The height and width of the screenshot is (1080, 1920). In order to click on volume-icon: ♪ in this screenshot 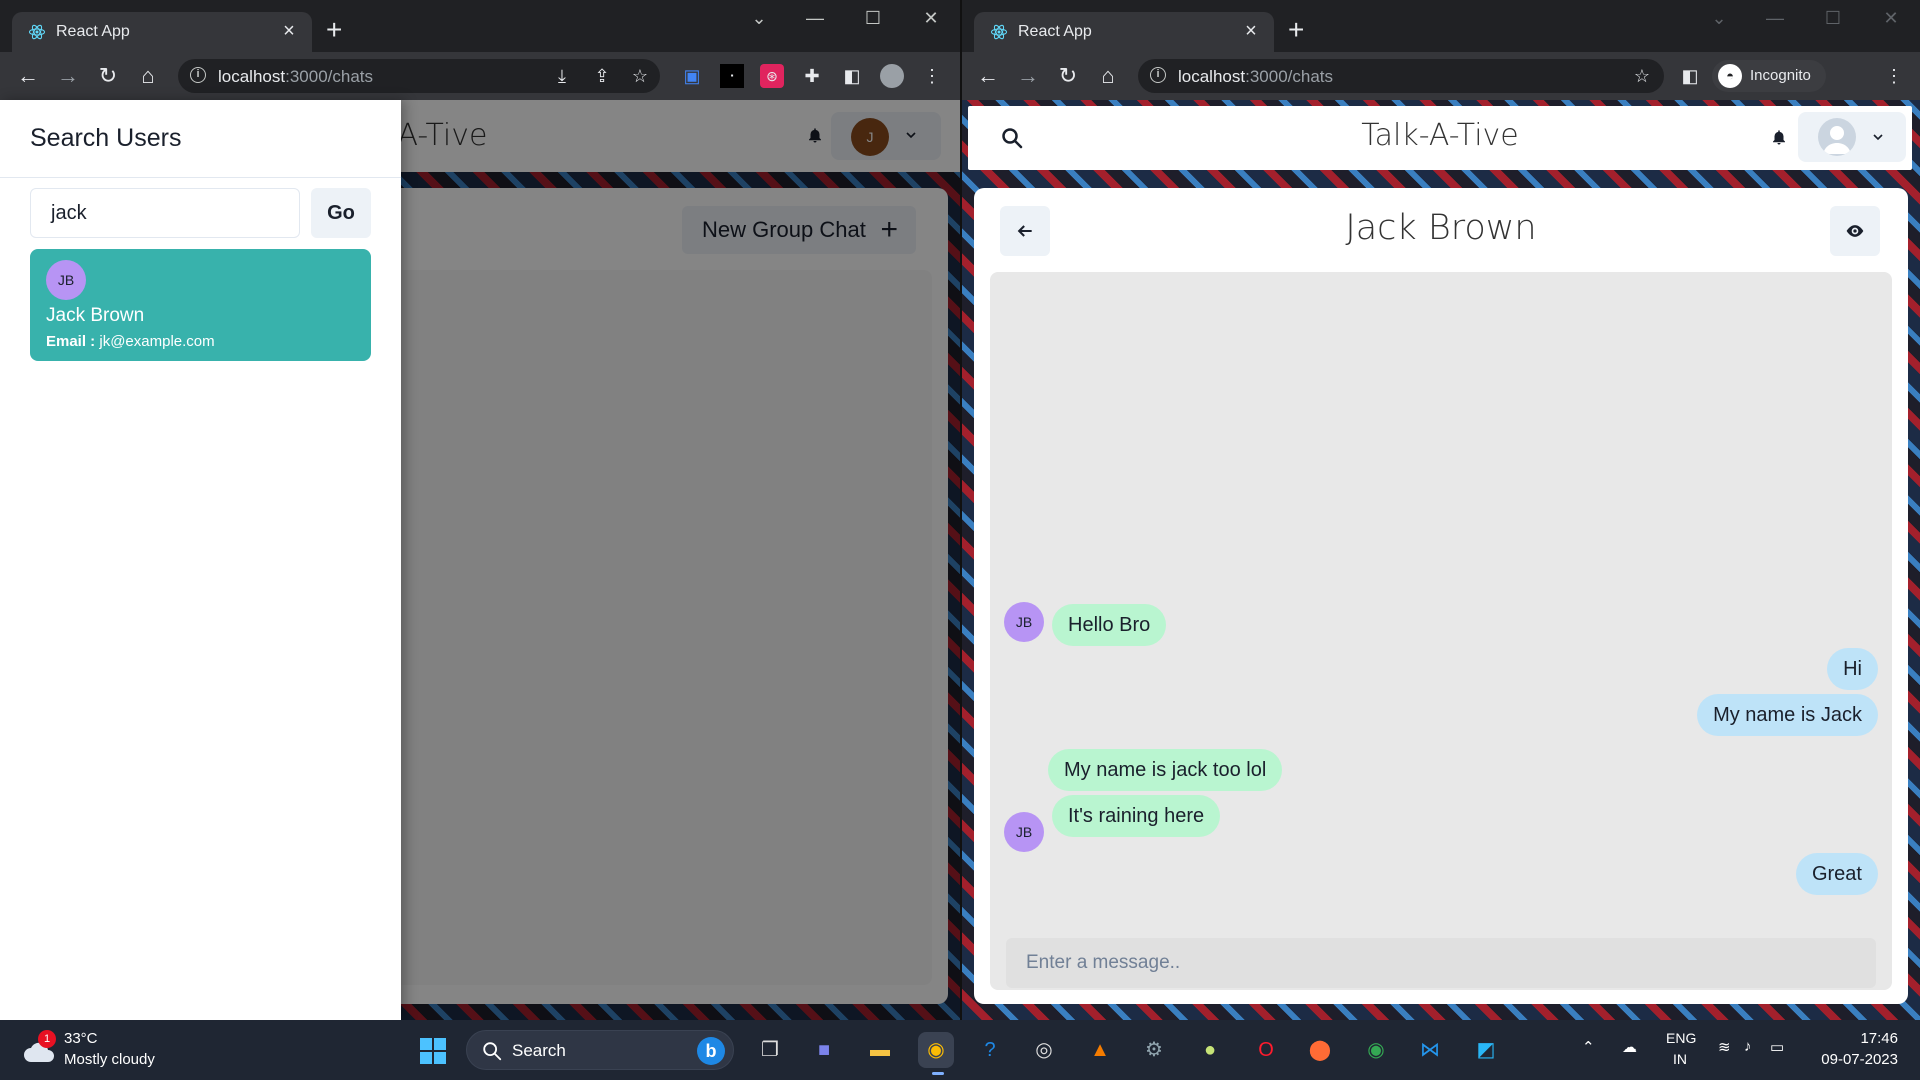, I will do `click(1748, 1046)`.